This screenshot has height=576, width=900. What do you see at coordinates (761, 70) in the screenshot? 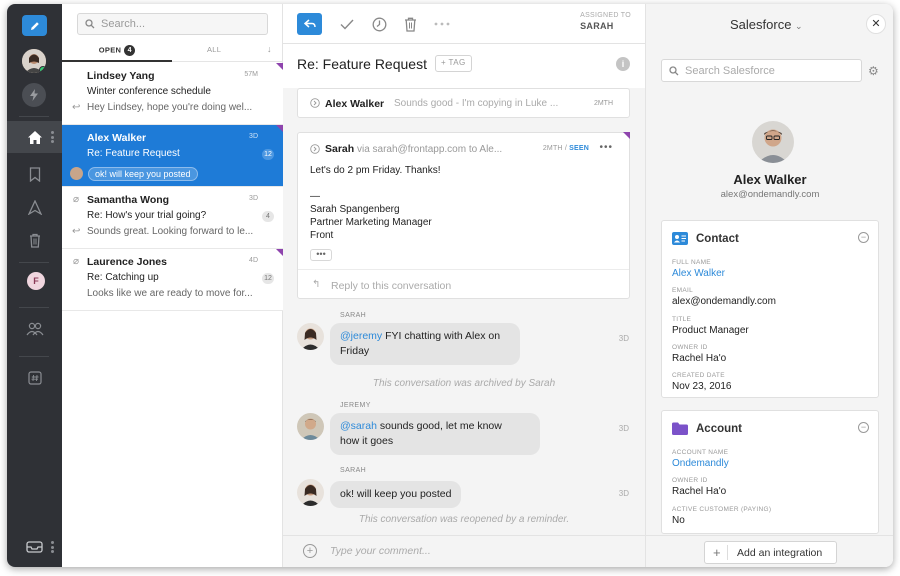
I see `salesforce-search-input: Search Salesforce` at bounding box center [761, 70].